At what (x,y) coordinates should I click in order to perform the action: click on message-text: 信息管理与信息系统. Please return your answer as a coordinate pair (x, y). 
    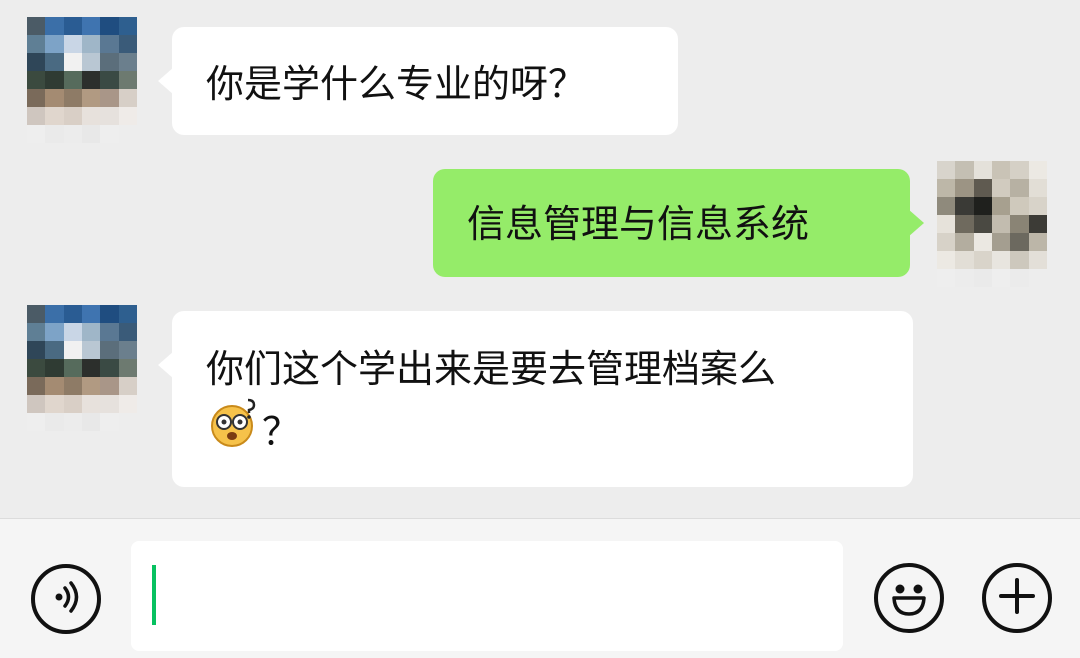
    Looking at the image, I should click on (638, 224).